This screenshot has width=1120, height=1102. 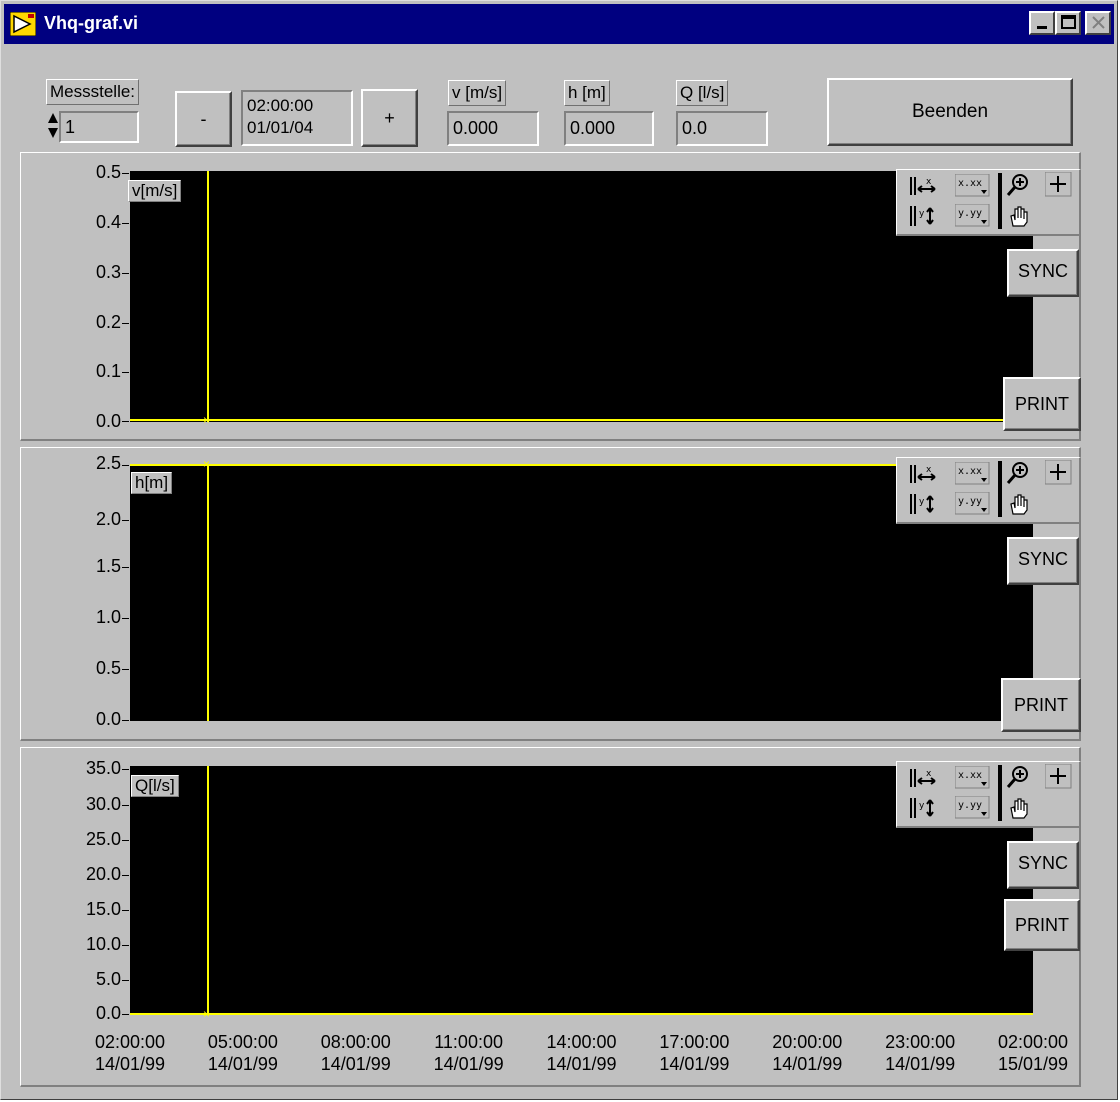 I want to click on v-print-button: PRINT, so click(x=1042, y=404).